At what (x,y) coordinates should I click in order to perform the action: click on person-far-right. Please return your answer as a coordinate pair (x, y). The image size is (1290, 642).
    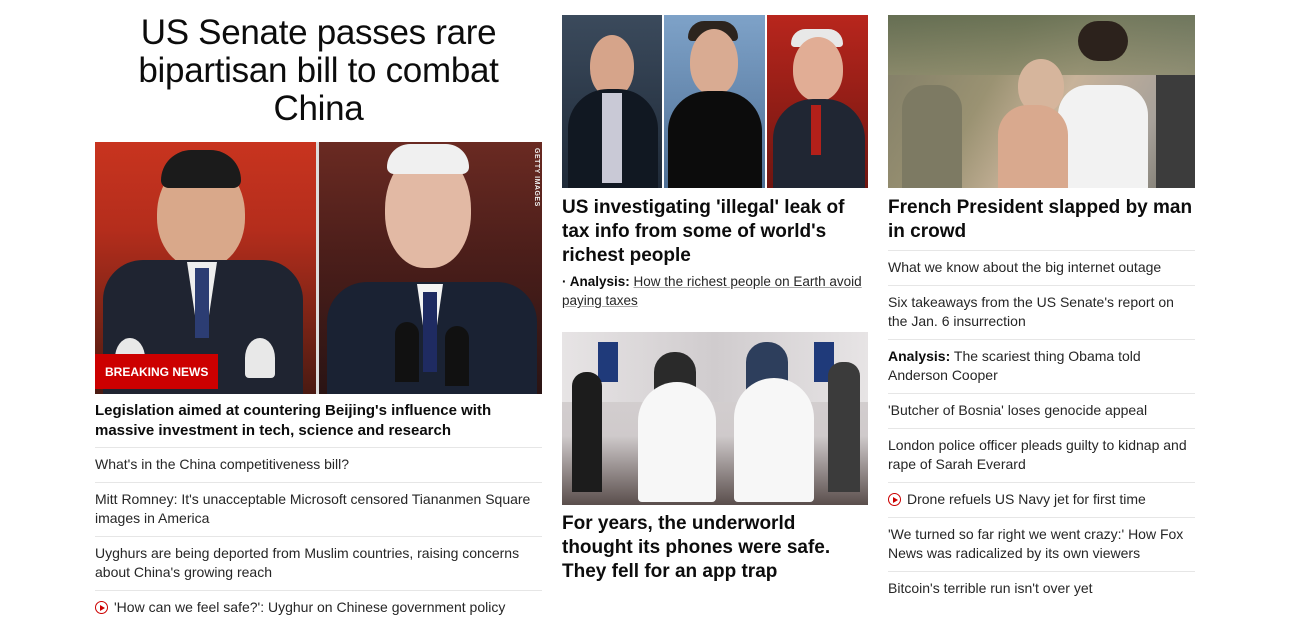
    Looking at the image, I should click on (844, 427).